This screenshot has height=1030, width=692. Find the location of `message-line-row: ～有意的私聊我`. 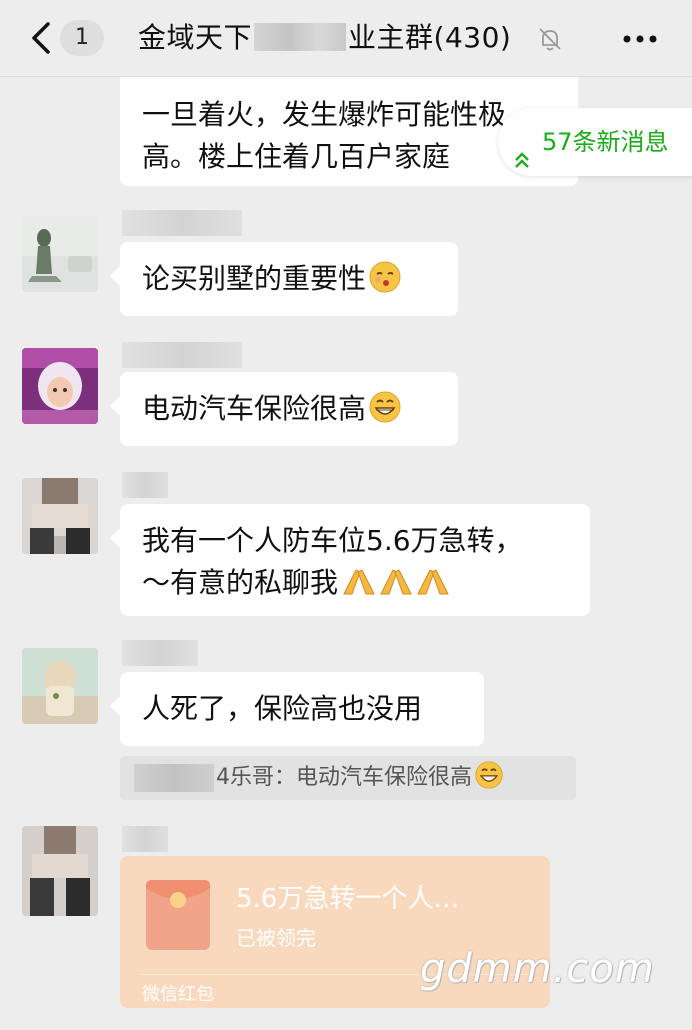

message-line-row: ～有意的私聊我 is located at coordinates (355, 586).